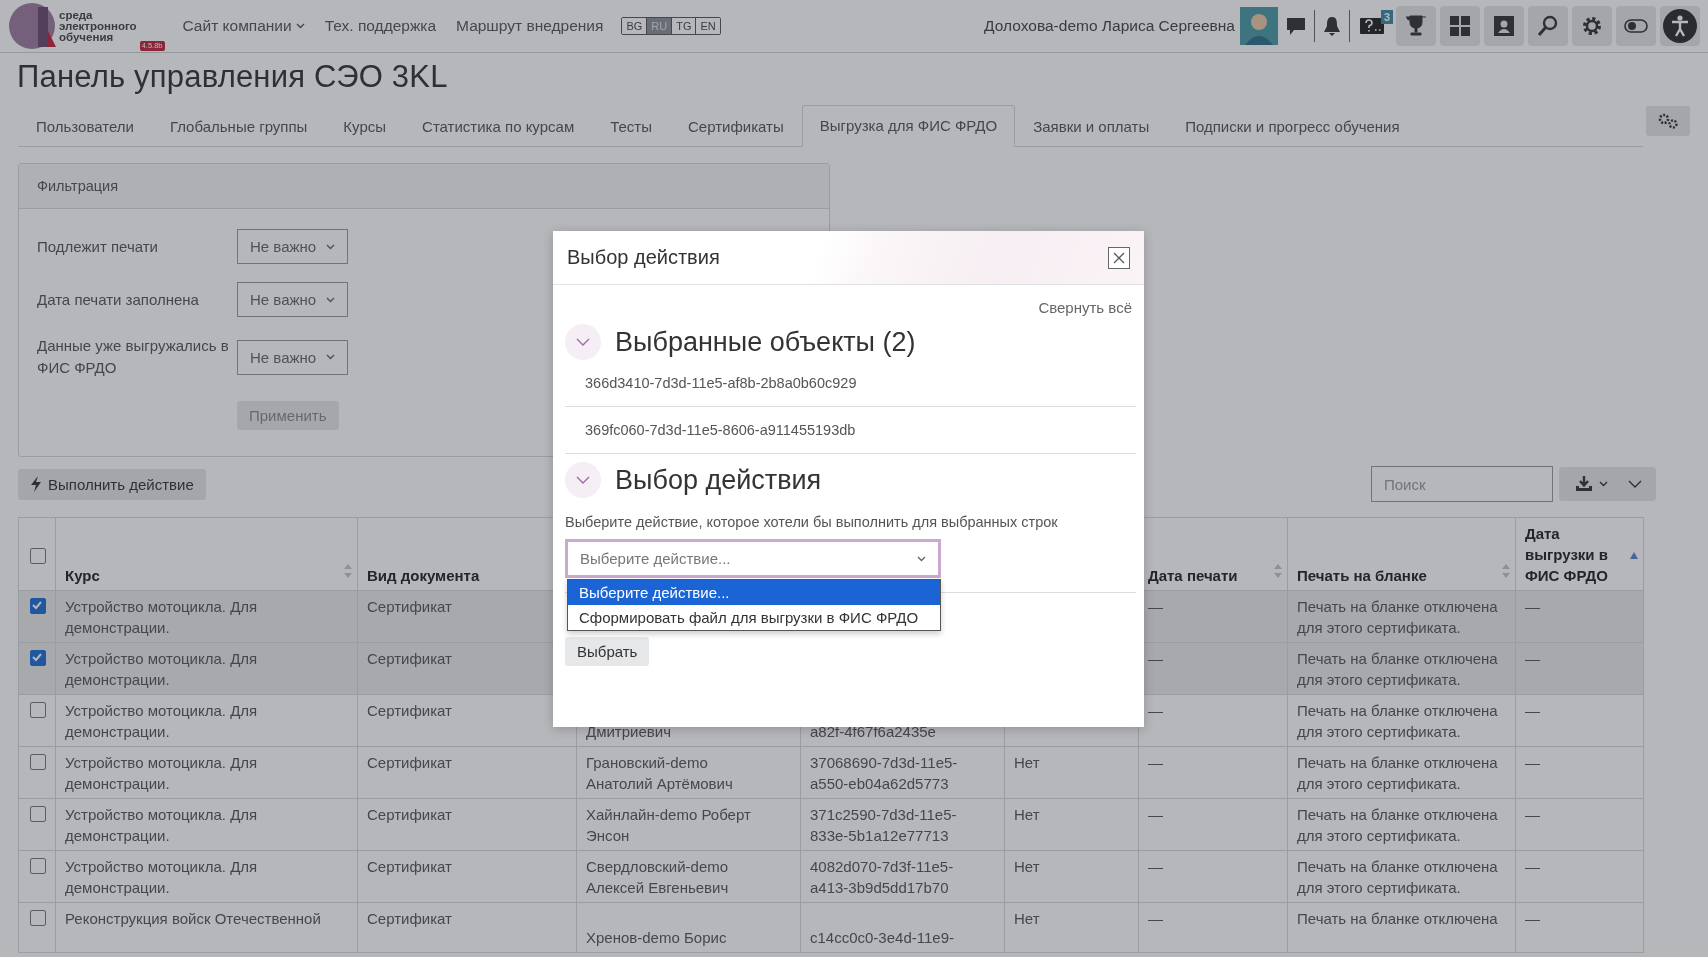 This screenshot has height=957, width=1708. Describe the element at coordinates (659, 773) in the screenshot. I see `table-cell: Грановский-demo Анатолий Артёмович` at that location.